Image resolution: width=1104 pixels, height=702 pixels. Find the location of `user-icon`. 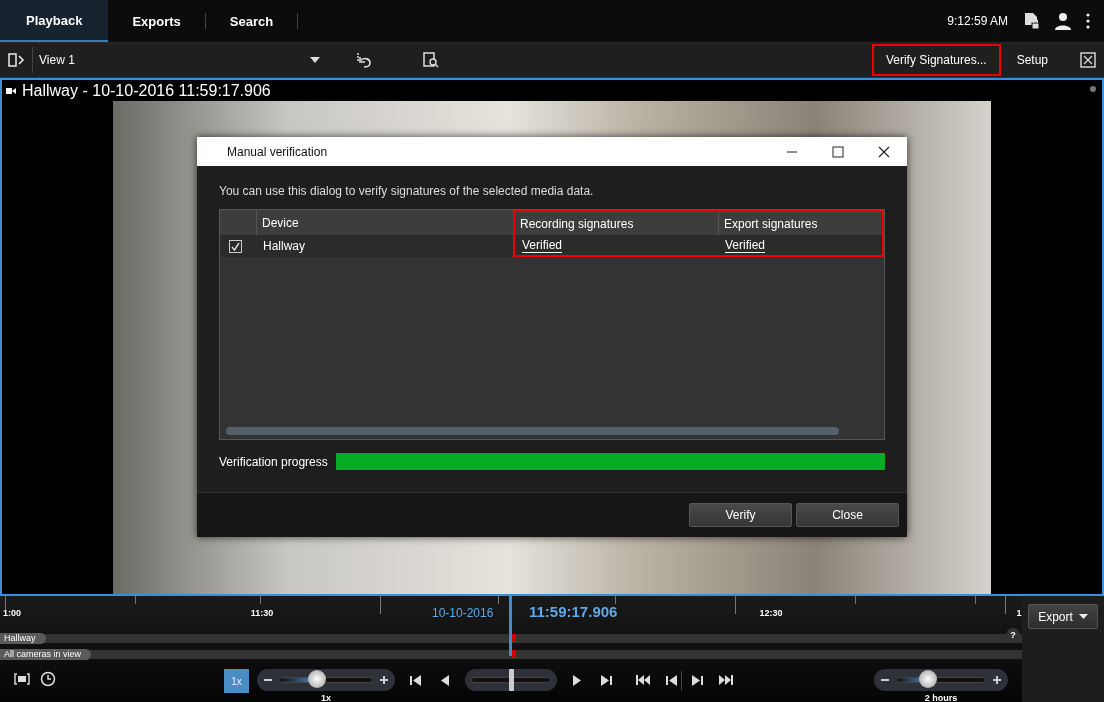

user-icon is located at coordinates (1063, 21).